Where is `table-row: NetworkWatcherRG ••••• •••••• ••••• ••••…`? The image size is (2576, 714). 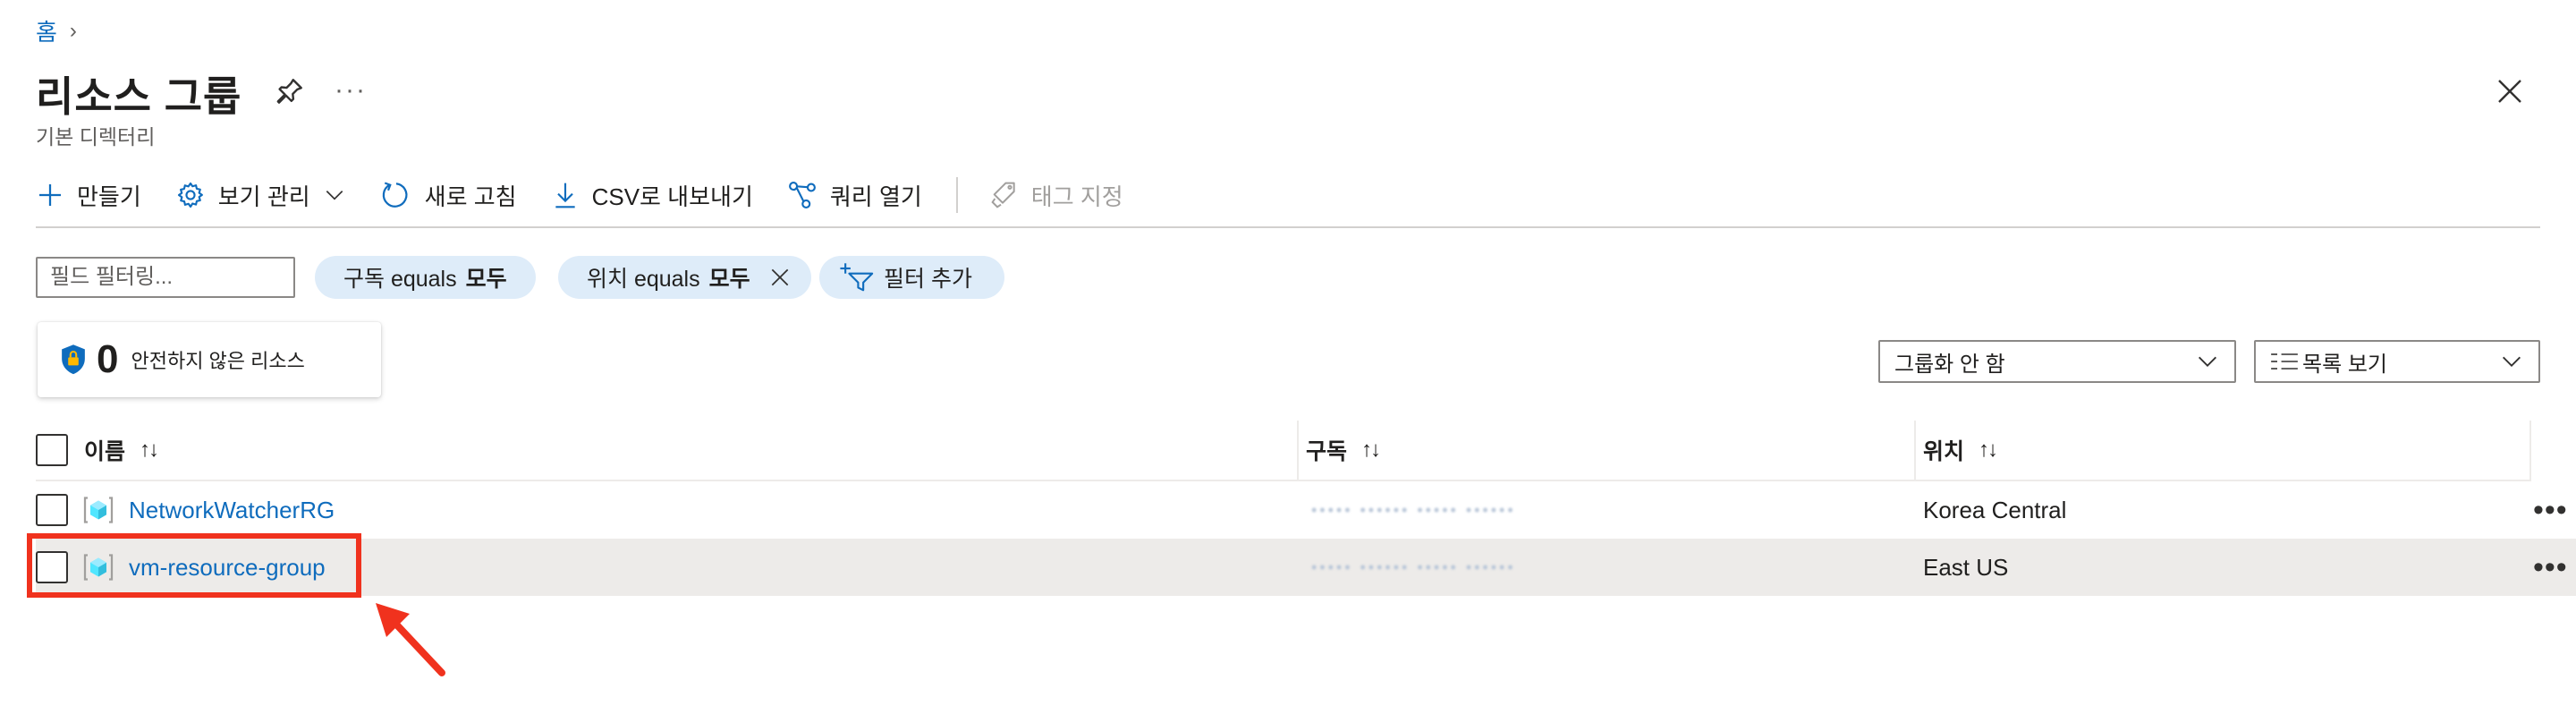
table-row: NetworkWatcherRG ••••• •••••• ••••• ••••… is located at coordinates (1306, 510).